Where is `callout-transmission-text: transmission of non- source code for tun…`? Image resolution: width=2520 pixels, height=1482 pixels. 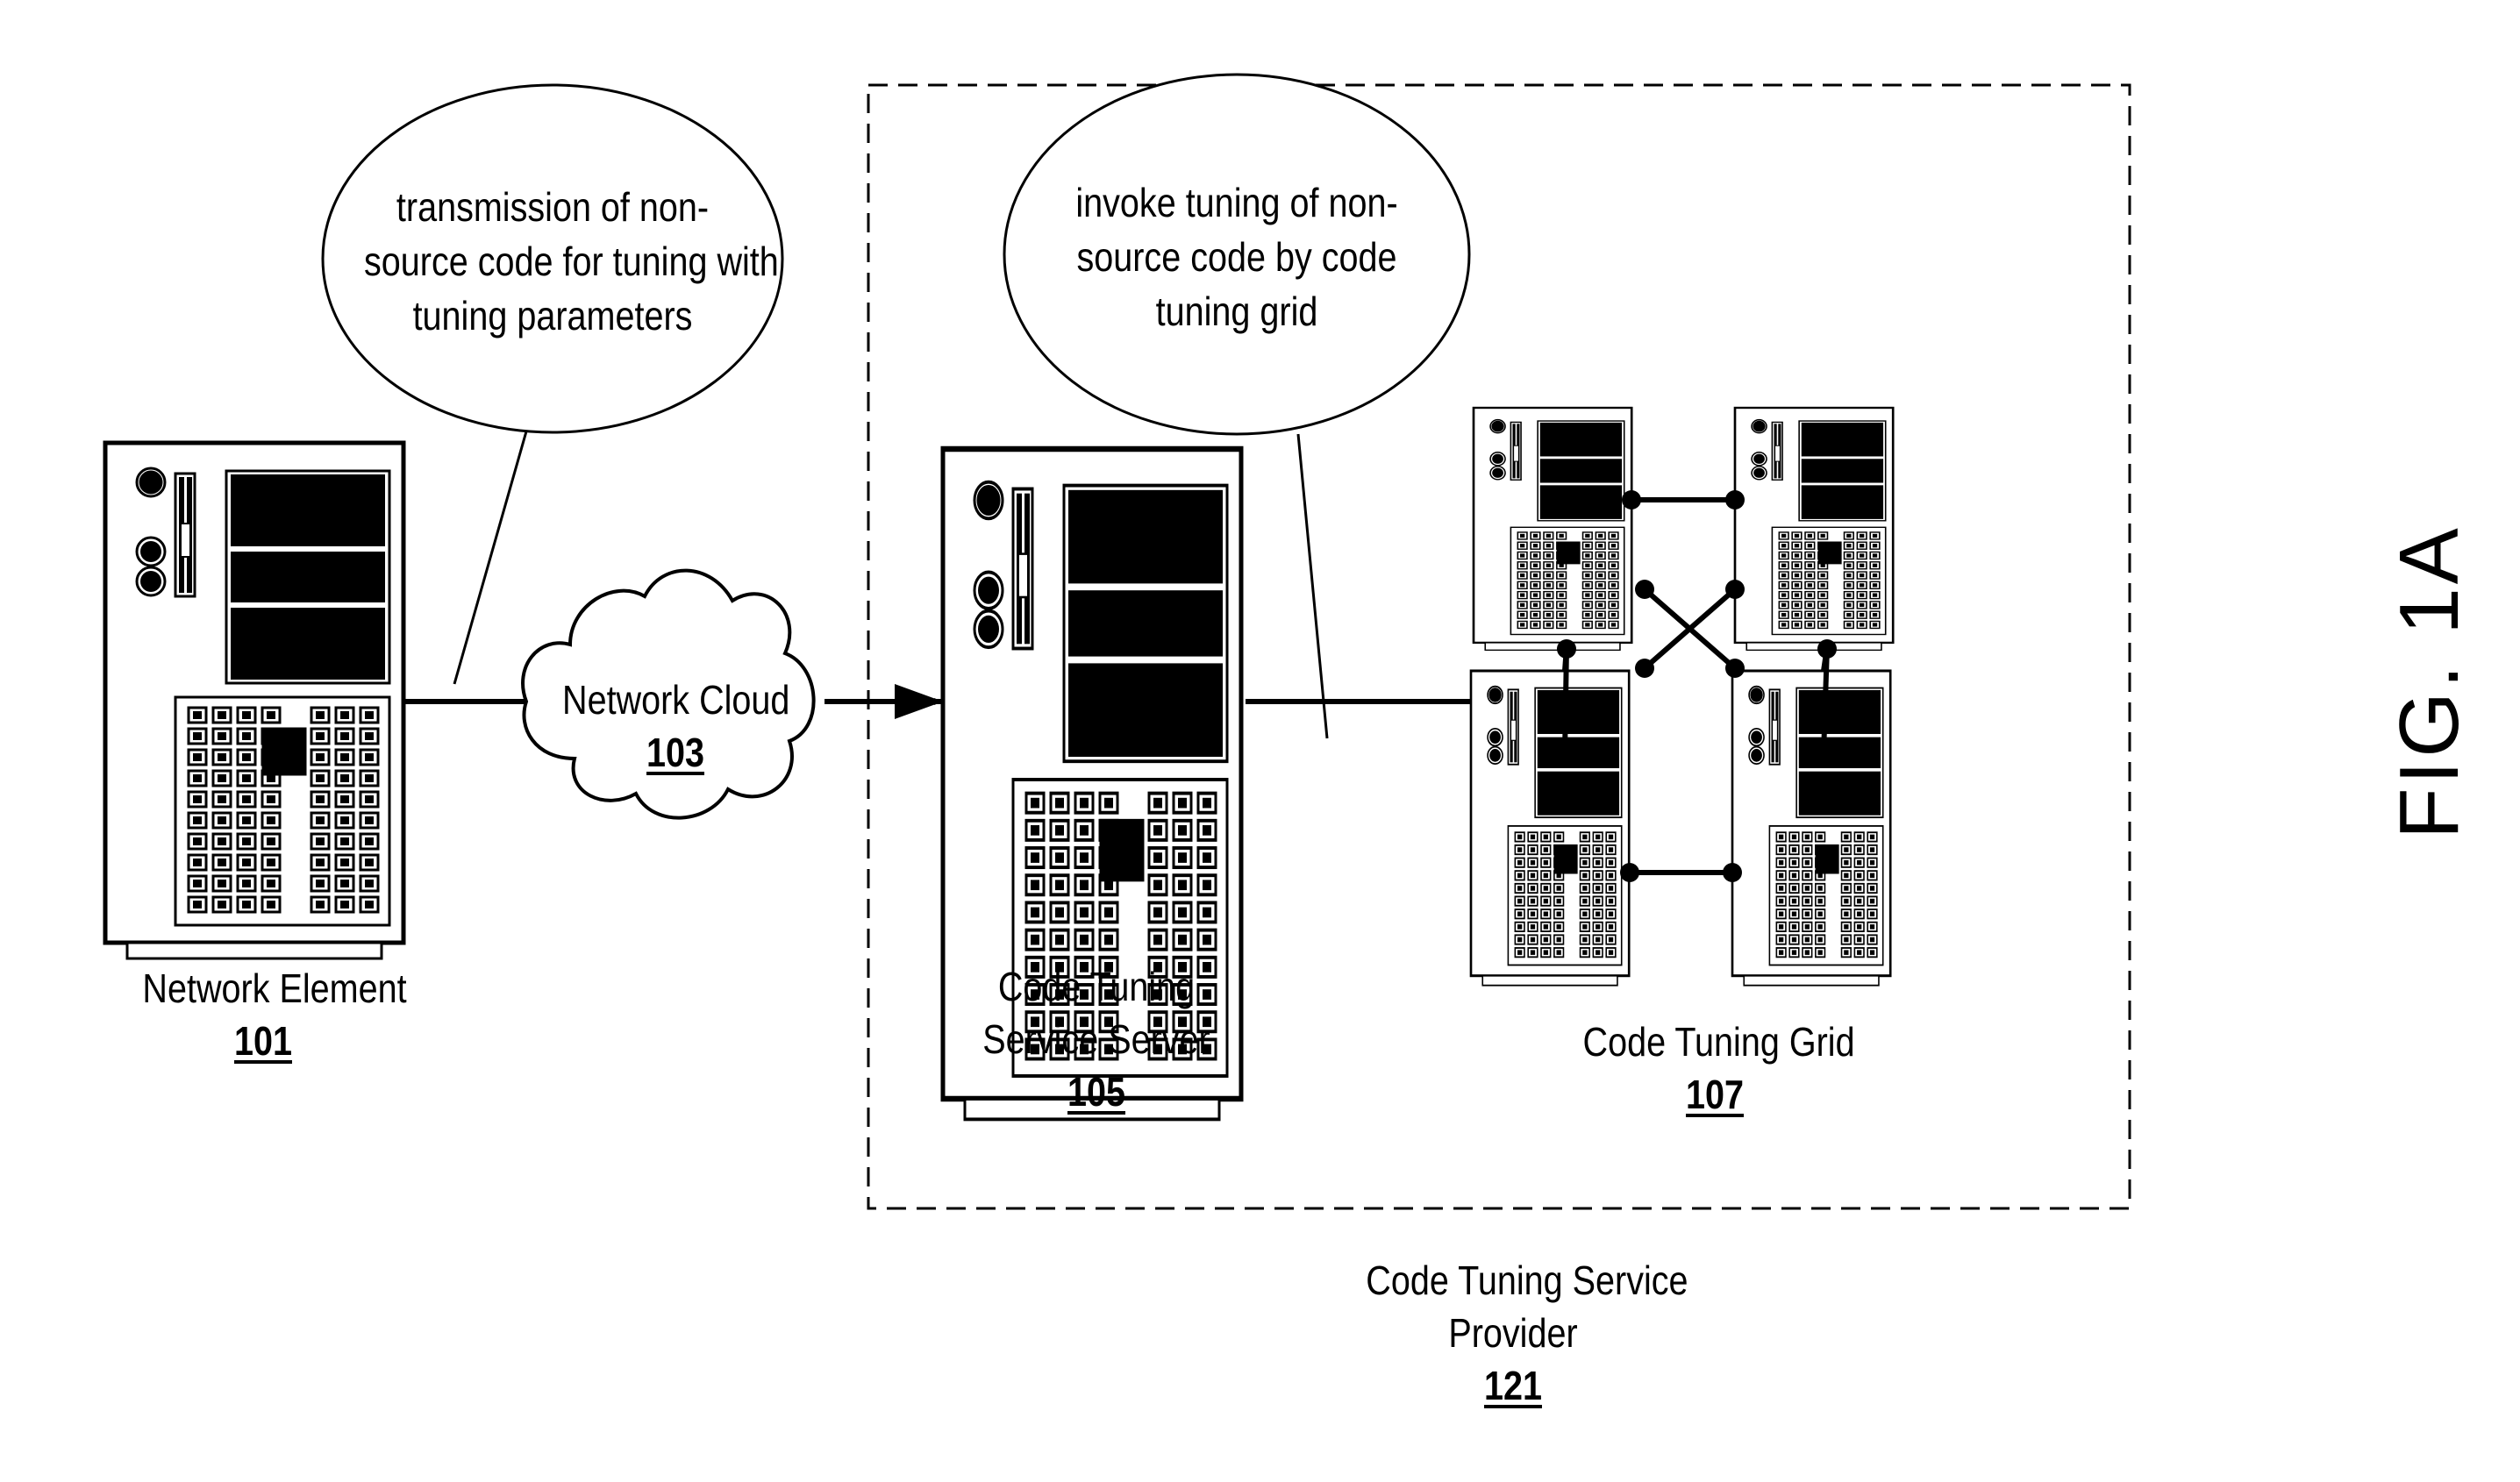 callout-transmission-text: transmission of non- source code for tun… is located at coordinates (571, 261).